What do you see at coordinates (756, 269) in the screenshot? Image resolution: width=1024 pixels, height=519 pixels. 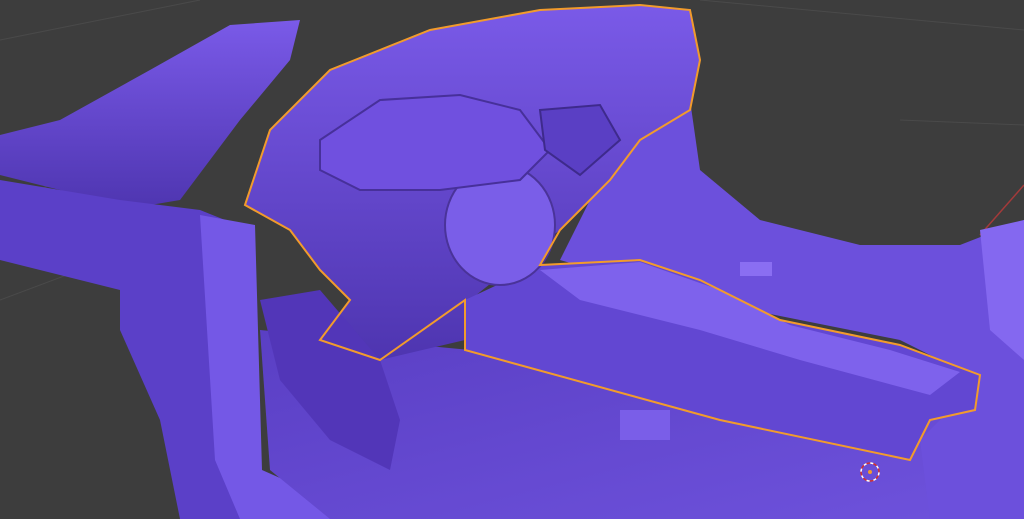 I see `model-seat-tab` at bounding box center [756, 269].